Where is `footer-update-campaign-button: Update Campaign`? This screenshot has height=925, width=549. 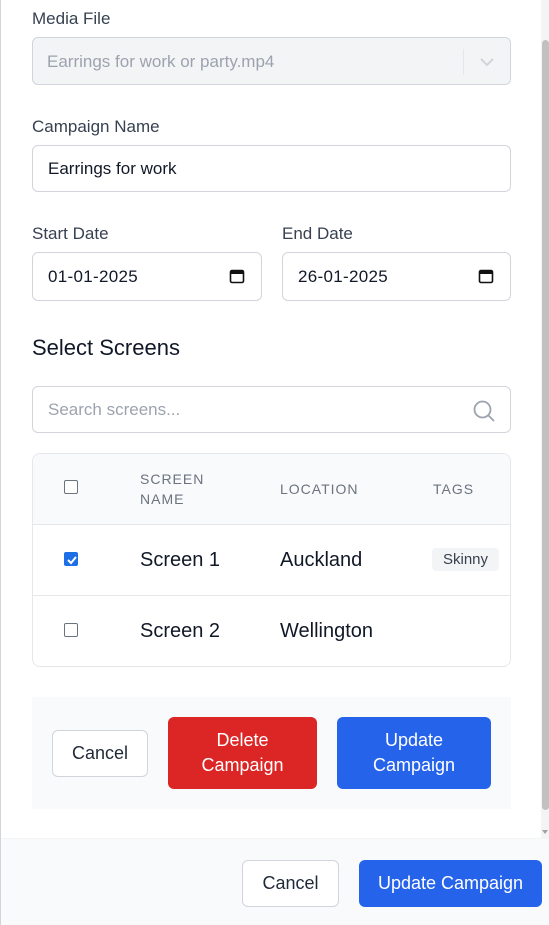 footer-update-campaign-button: Update Campaign is located at coordinates (450, 883).